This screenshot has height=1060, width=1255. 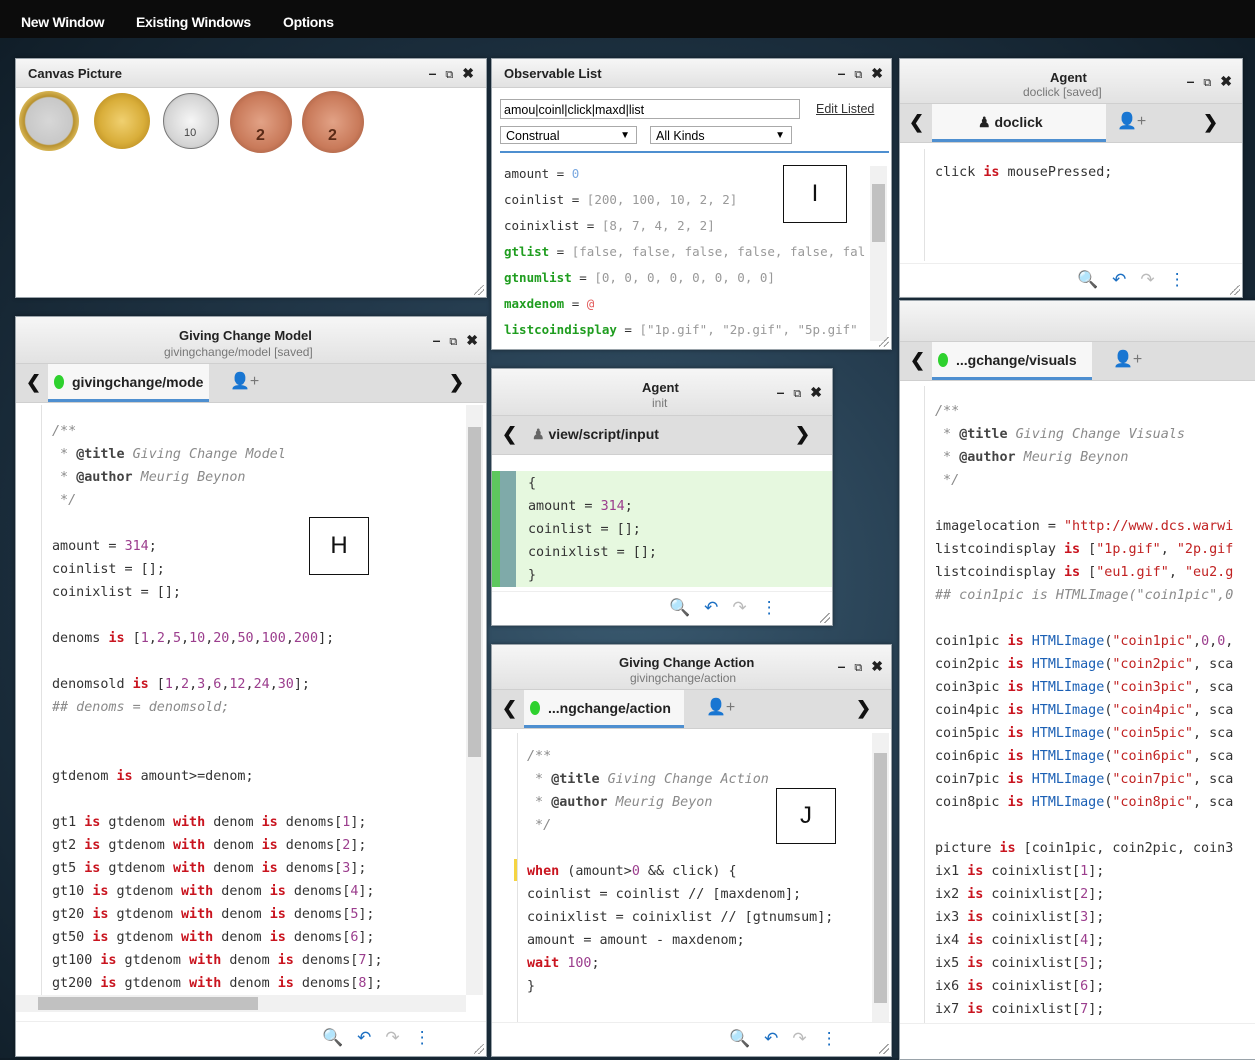 I want to click on canvas-area: 10 2 2, so click(x=251, y=192).